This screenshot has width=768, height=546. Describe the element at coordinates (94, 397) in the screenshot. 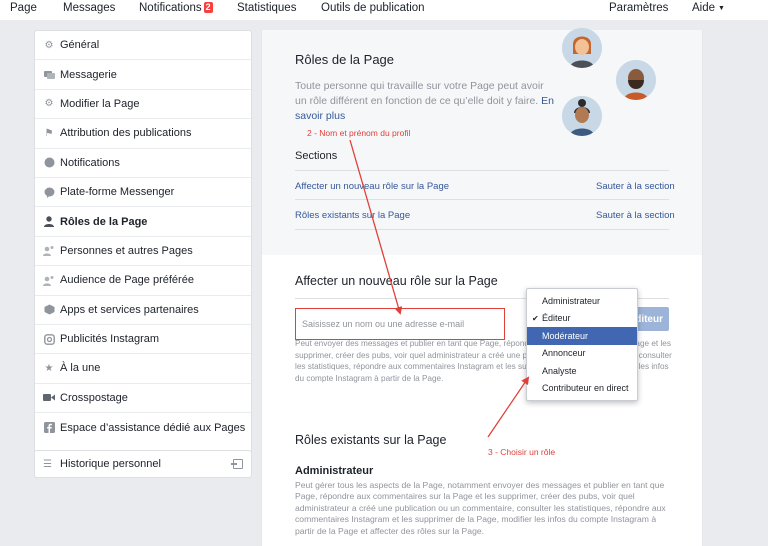

I see `sidebar-item-label: Crosspostage` at that location.